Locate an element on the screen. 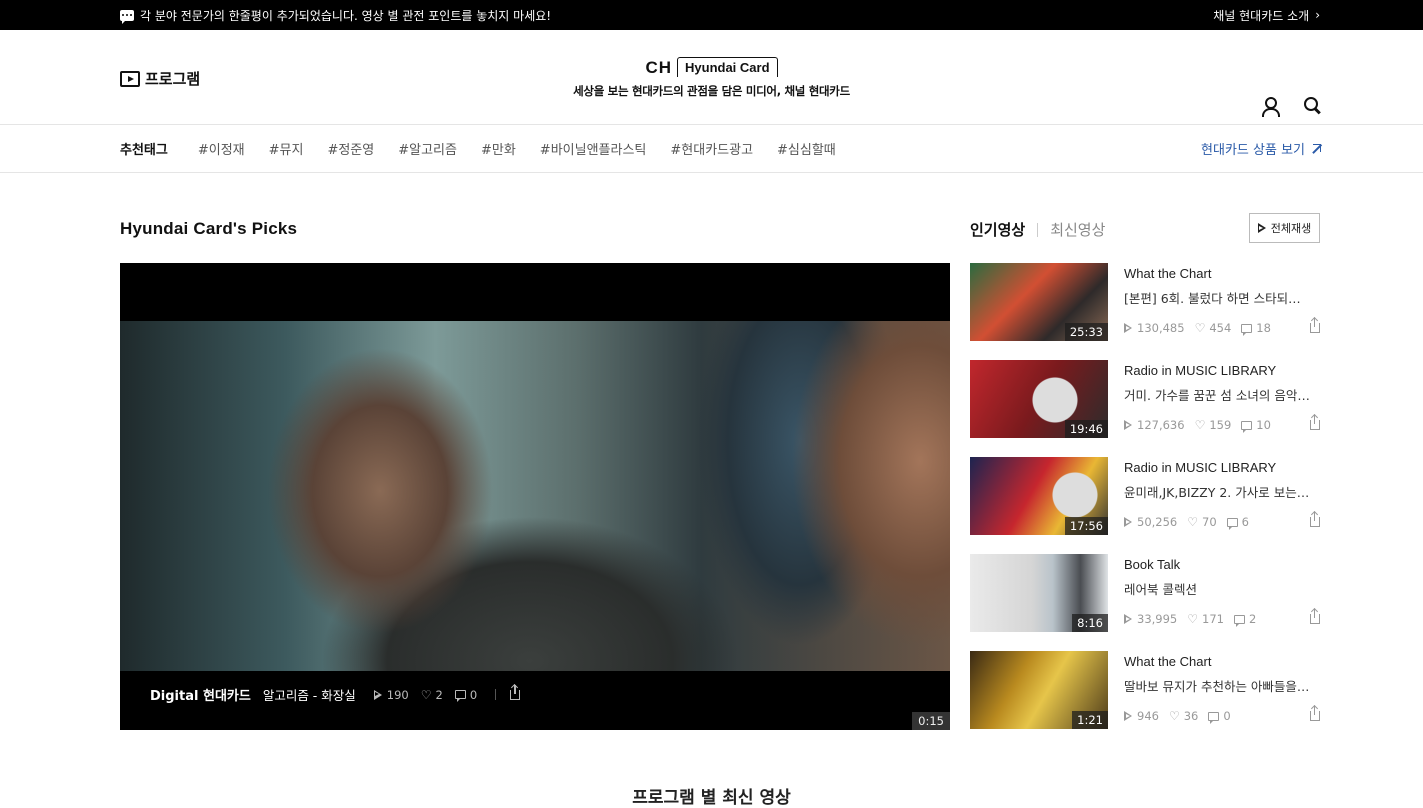  likes-stat: ♡ 454 is located at coordinates (1213, 328).